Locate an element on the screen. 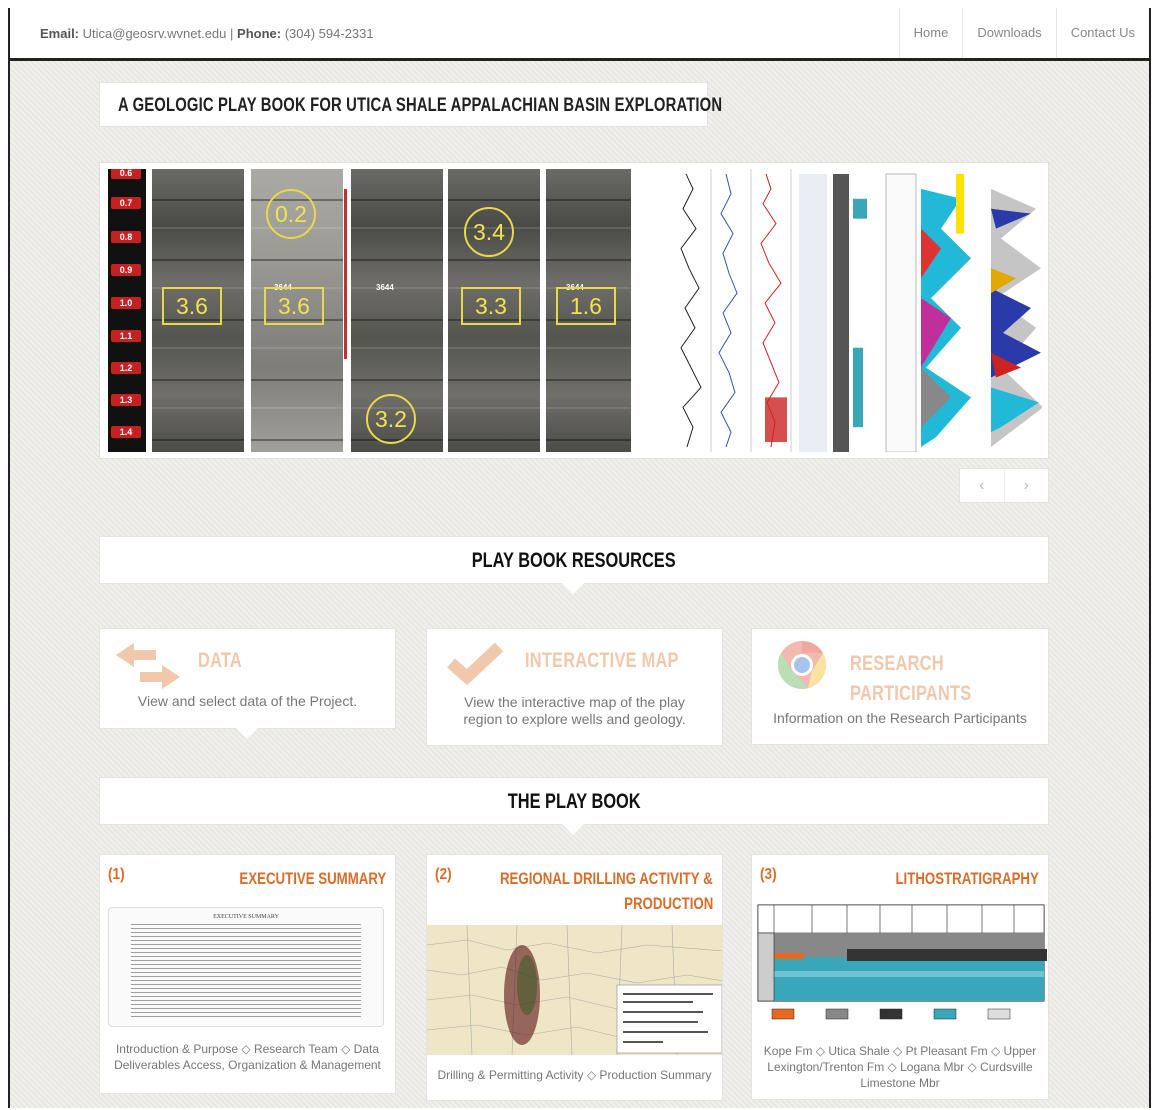 Image resolution: width=1153 pixels, height=1110 pixels. checkmark-icon is located at coordinates (475, 665).